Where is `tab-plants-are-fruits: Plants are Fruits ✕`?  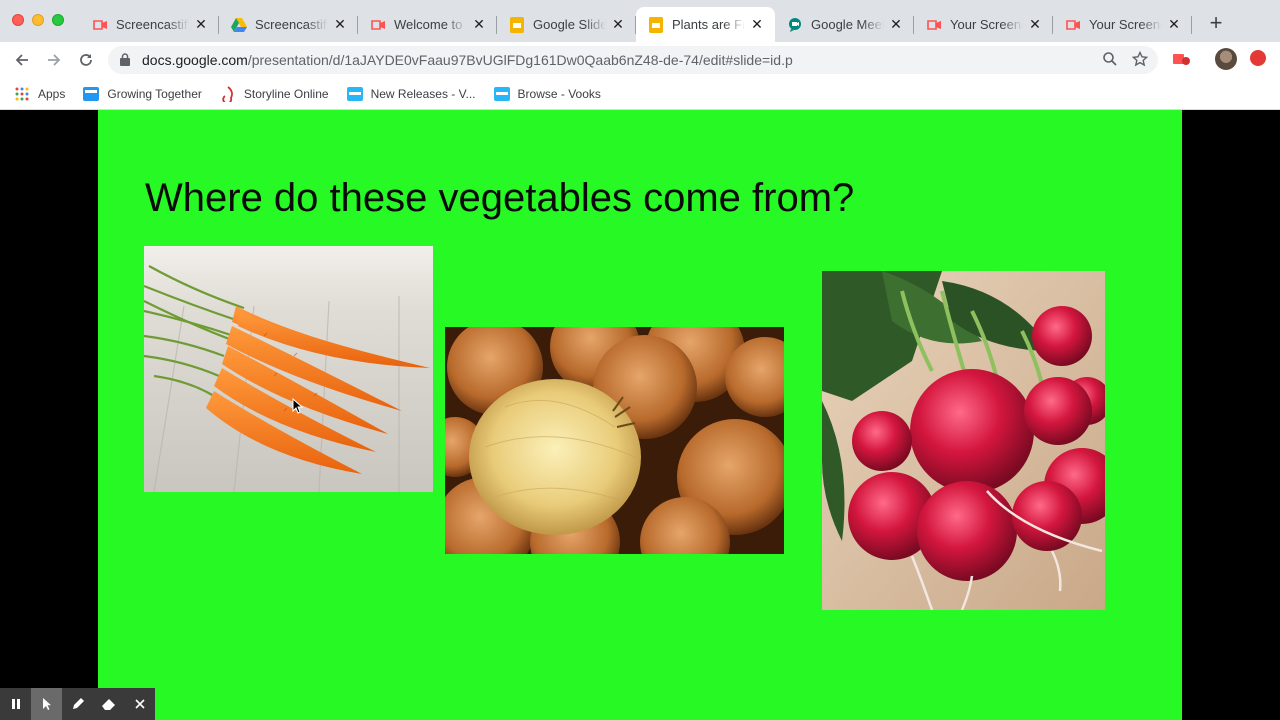 tab-plants-are-fruits: Plants are Fruits ✕ is located at coordinates (705, 24).